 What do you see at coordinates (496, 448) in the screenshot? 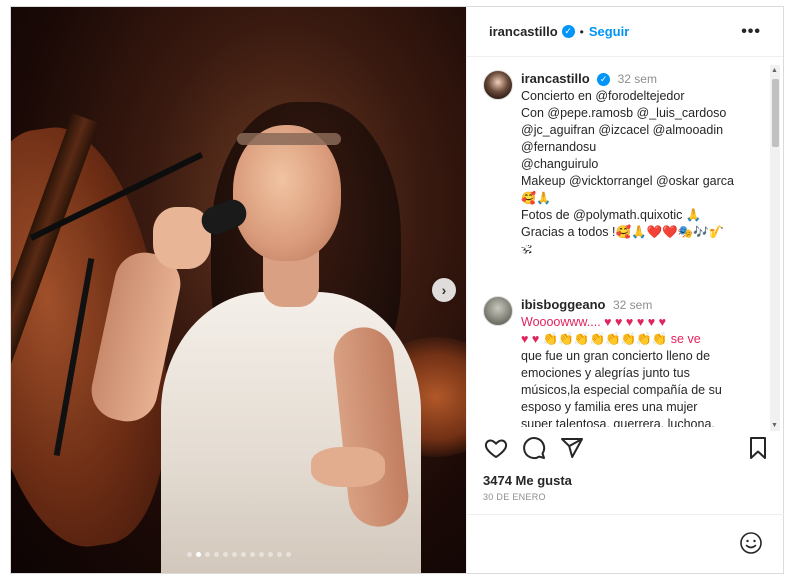
I see `heart-icon` at bounding box center [496, 448].